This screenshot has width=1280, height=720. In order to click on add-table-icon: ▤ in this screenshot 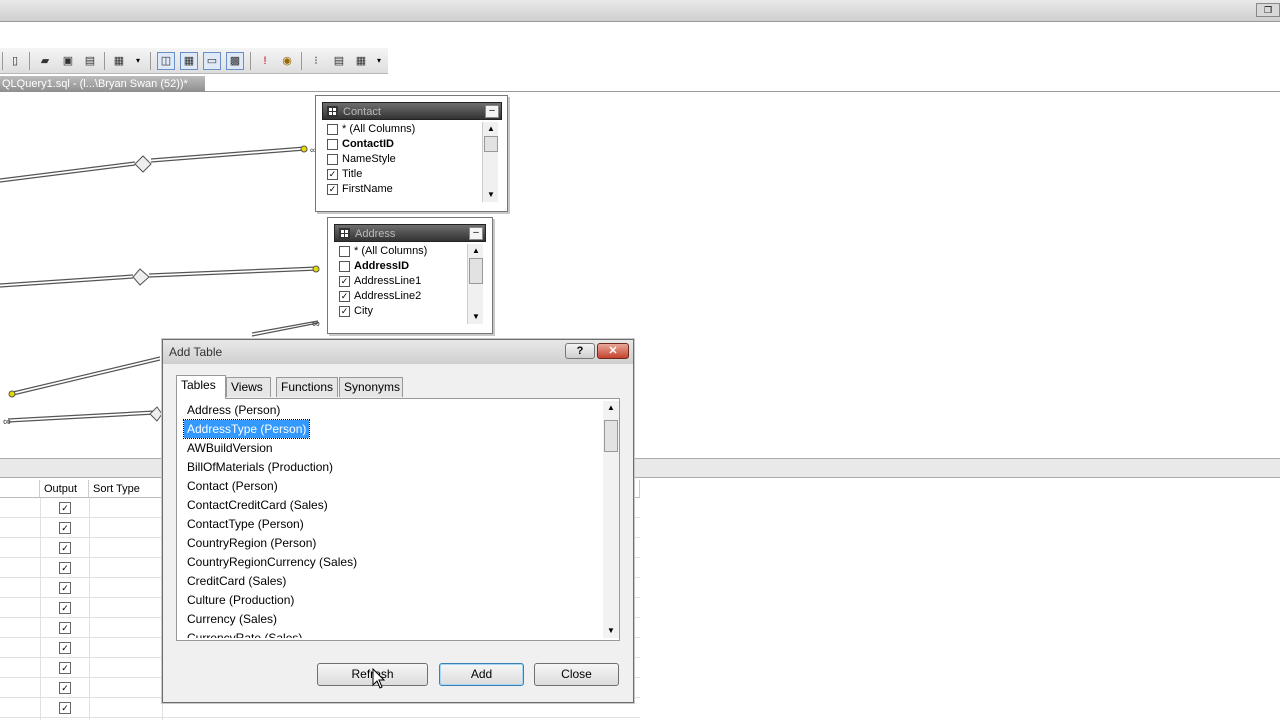, I will do `click(339, 61)`.